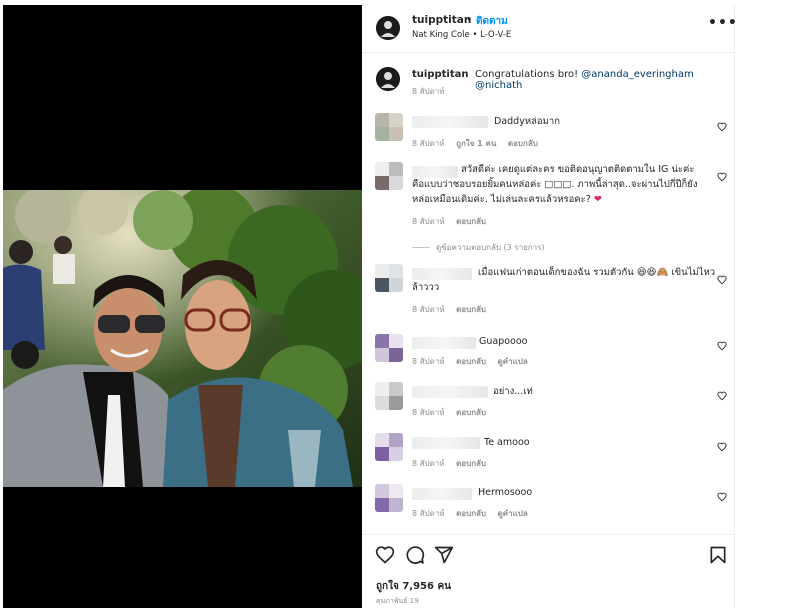  Describe the element at coordinates (503, 341) in the screenshot. I see `comment-text: Guapoooo` at that location.